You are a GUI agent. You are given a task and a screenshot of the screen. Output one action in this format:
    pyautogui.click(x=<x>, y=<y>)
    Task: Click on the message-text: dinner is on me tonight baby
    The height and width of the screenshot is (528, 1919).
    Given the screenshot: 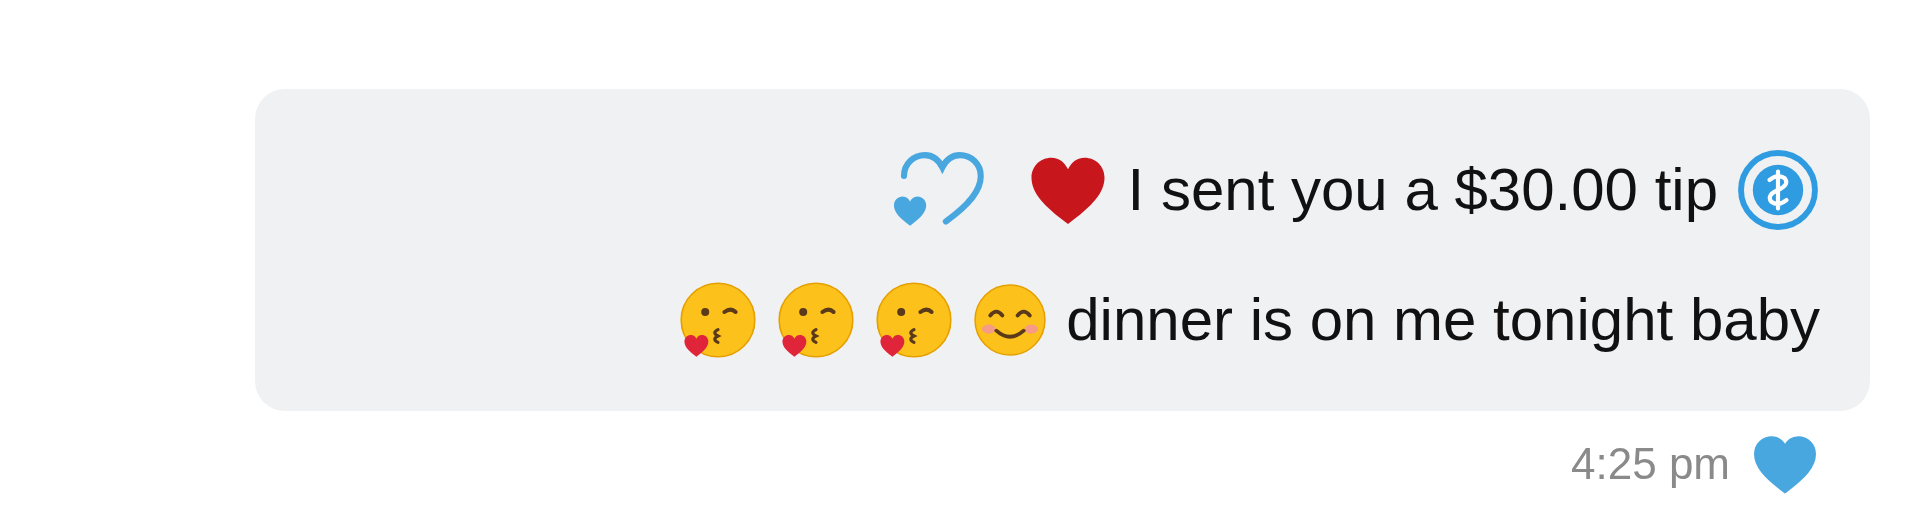 What is the action you would take?
    pyautogui.click(x=1443, y=320)
    